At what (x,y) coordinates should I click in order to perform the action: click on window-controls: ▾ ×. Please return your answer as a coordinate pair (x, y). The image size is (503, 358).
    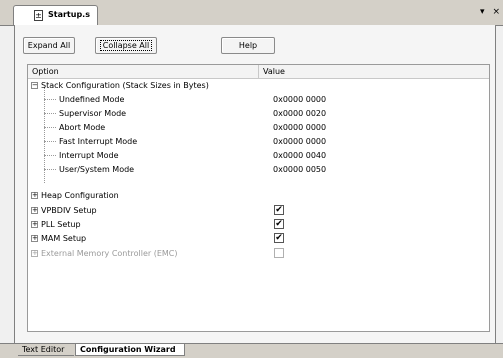
    Looking at the image, I should click on (487, 12).